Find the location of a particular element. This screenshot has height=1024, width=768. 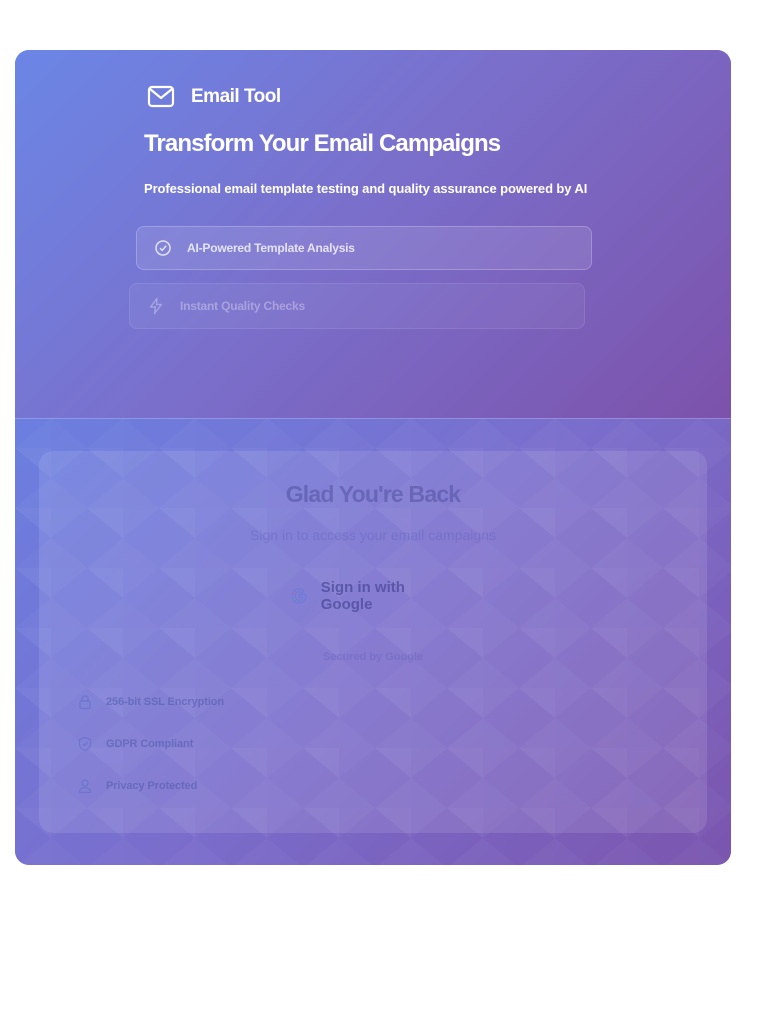

feature-quality-checks: Instant Quality Checks is located at coordinates (357, 306).